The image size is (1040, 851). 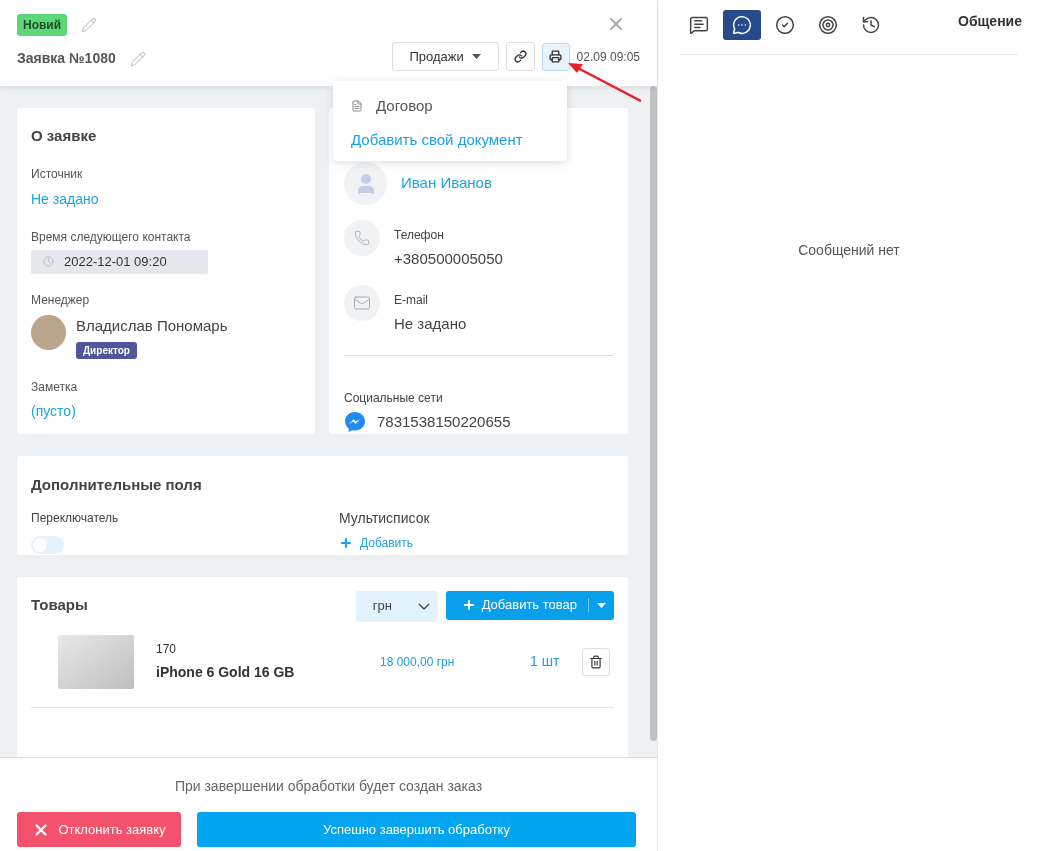 I want to click on trash-icon, so click(x=596, y=661).